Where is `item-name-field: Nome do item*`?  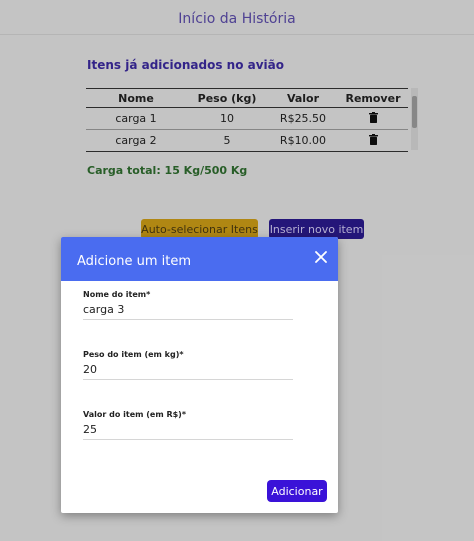
item-name-field: Nome do item* is located at coordinates (188, 305).